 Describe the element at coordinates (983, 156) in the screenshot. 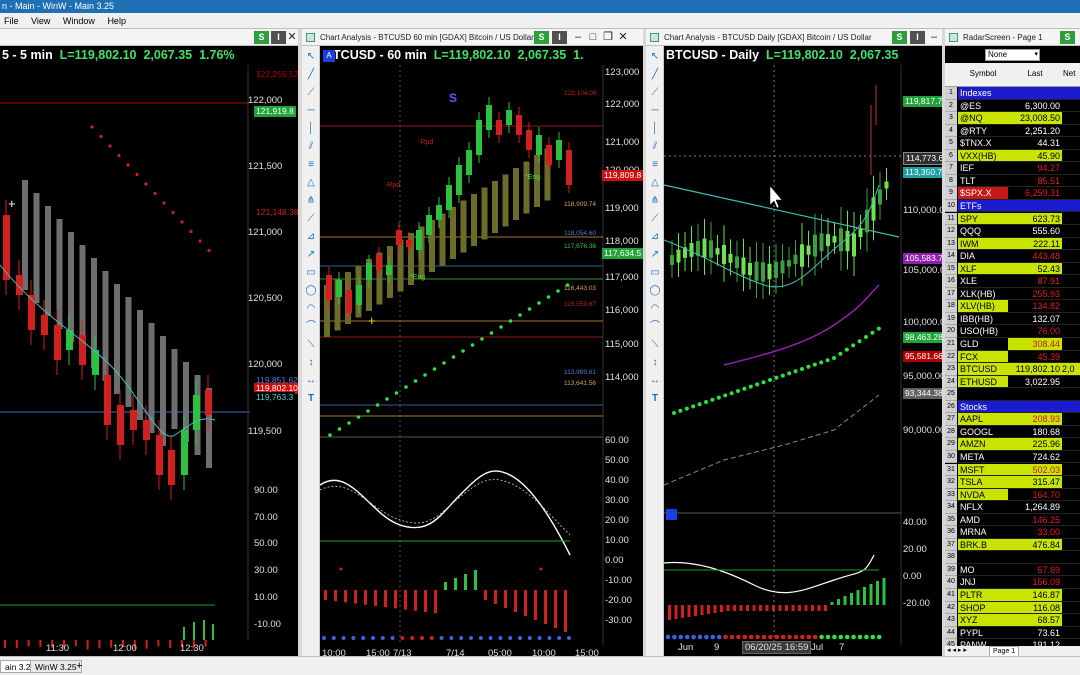

I see `symbol-cell: VXX(HB)` at that location.